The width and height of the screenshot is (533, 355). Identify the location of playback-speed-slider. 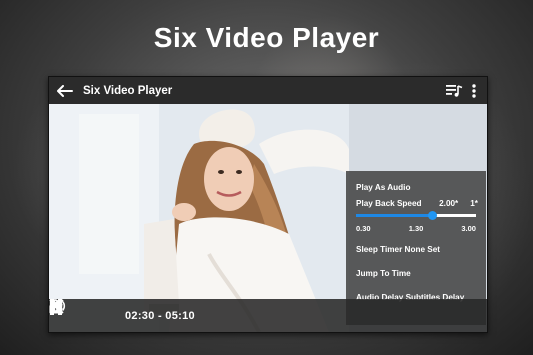
(416, 215).